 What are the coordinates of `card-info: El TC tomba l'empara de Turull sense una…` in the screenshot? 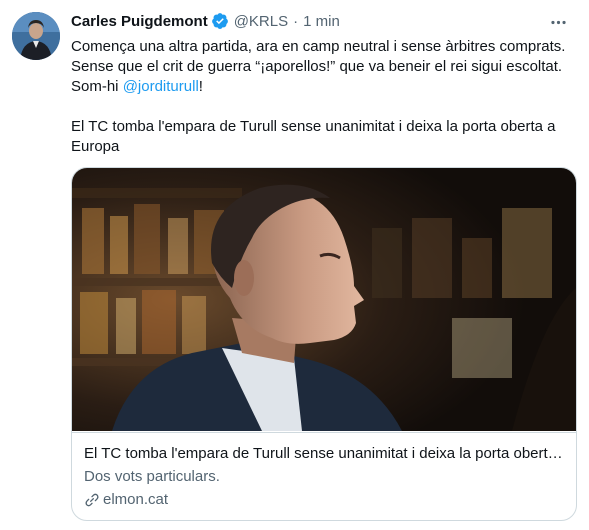 It's located at (324, 476).